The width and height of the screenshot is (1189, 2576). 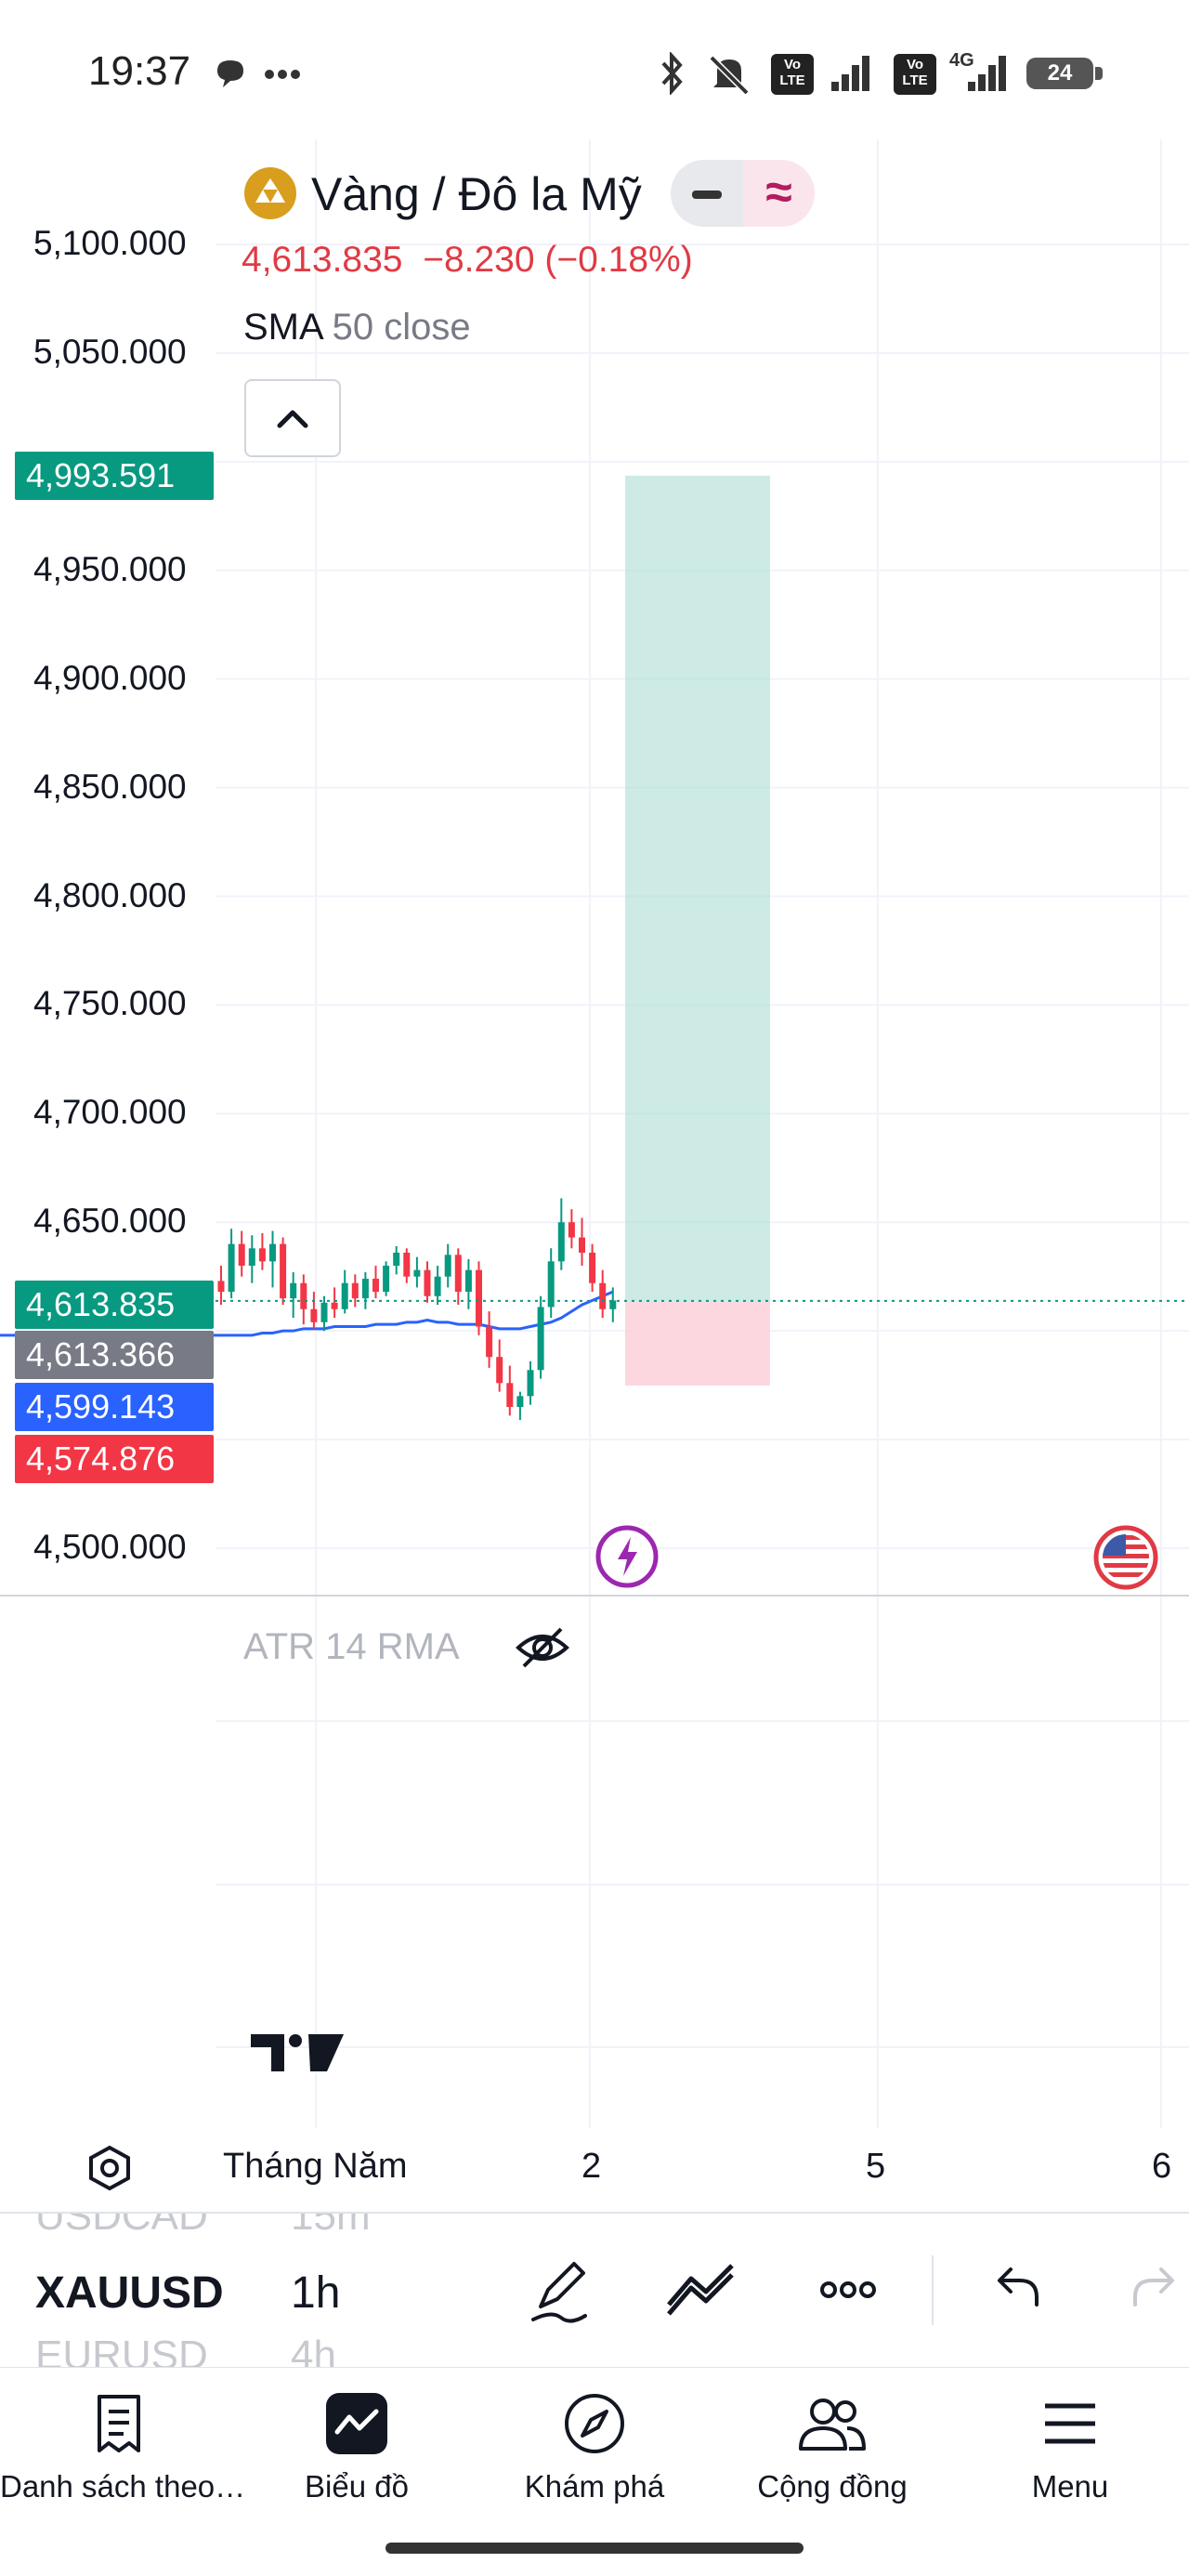 What do you see at coordinates (1099, 73) in the screenshot?
I see `battery-tip` at bounding box center [1099, 73].